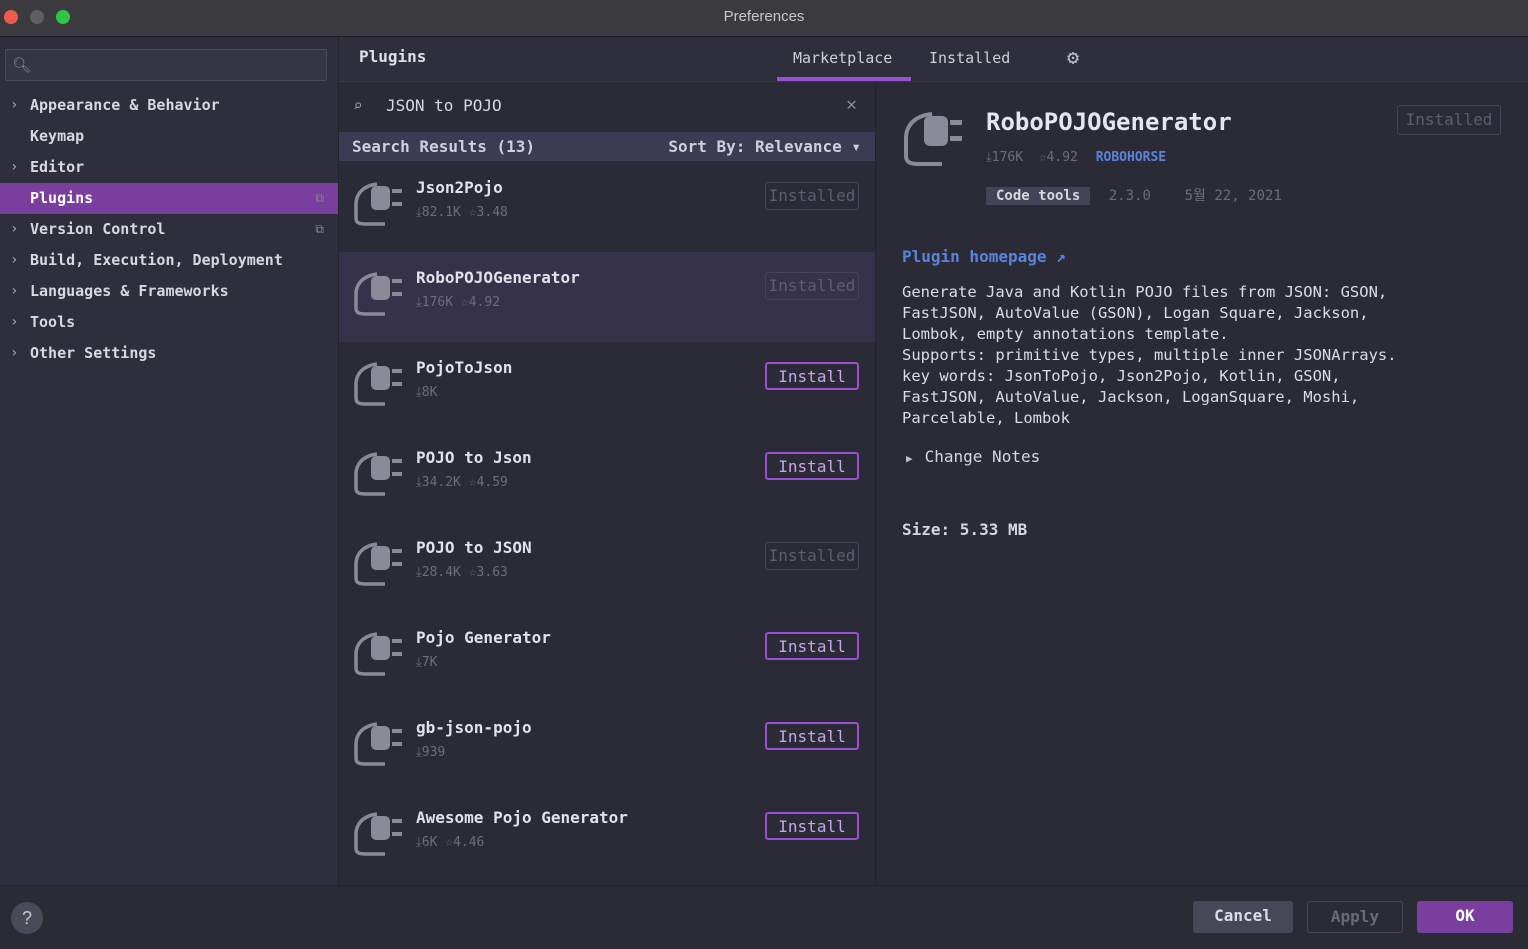 Image resolution: width=1528 pixels, height=949 pixels. What do you see at coordinates (1131, 157) in the screenshot?
I see `vendor-link: ROBOHORSE` at bounding box center [1131, 157].